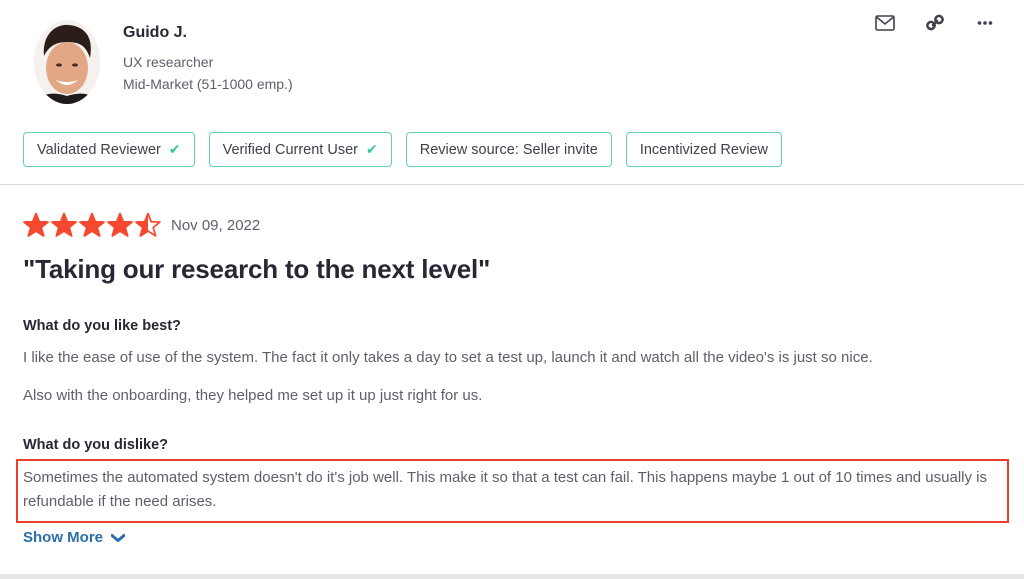 The height and width of the screenshot is (579, 1024). I want to click on show-more-button: Show More, so click(74, 537).